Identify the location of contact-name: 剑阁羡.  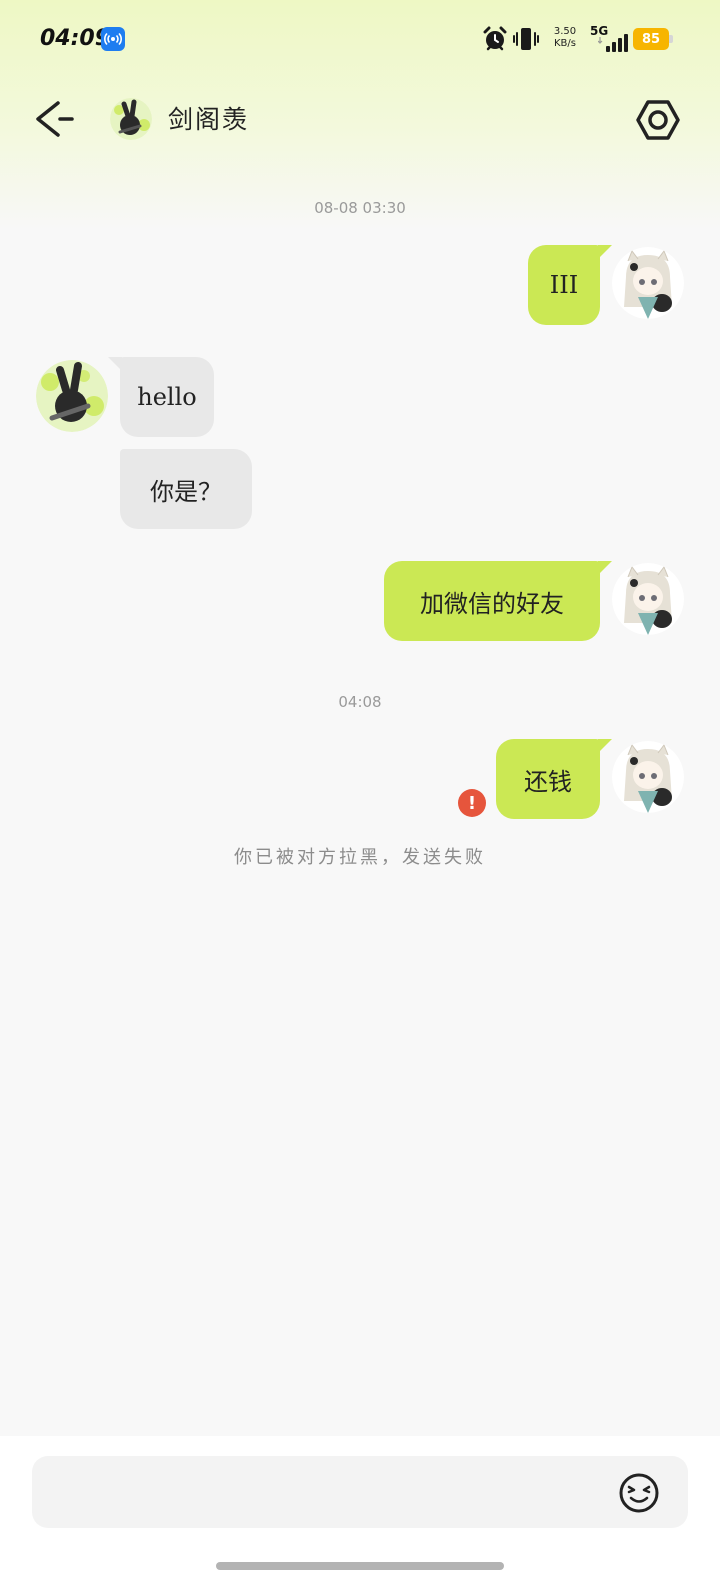
(209, 119).